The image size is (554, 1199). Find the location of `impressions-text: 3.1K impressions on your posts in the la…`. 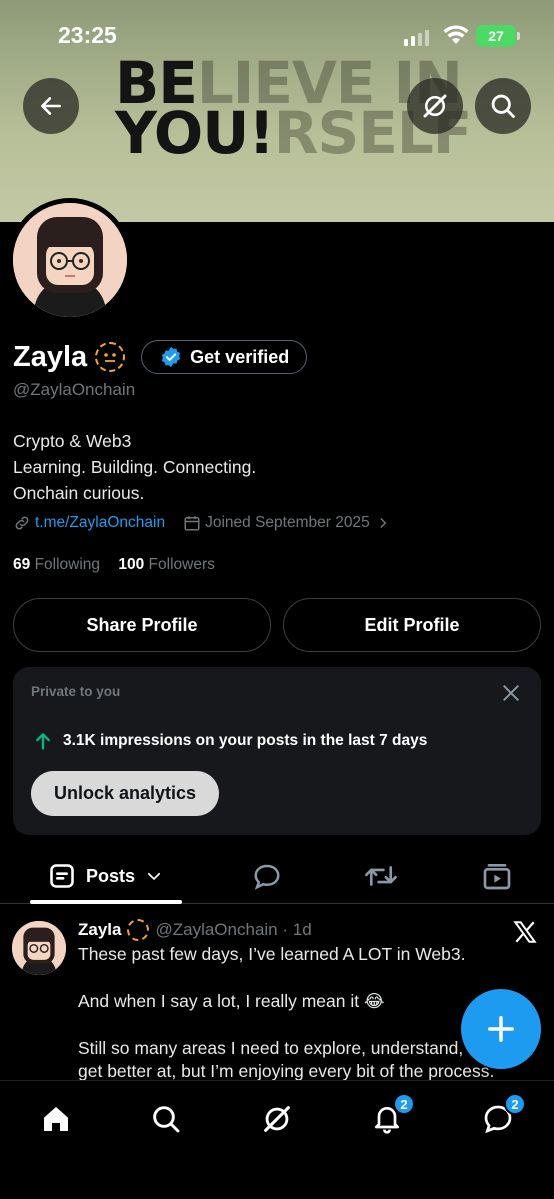

impressions-text: 3.1K impressions on your posts in the la… is located at coordinates (245, 740).